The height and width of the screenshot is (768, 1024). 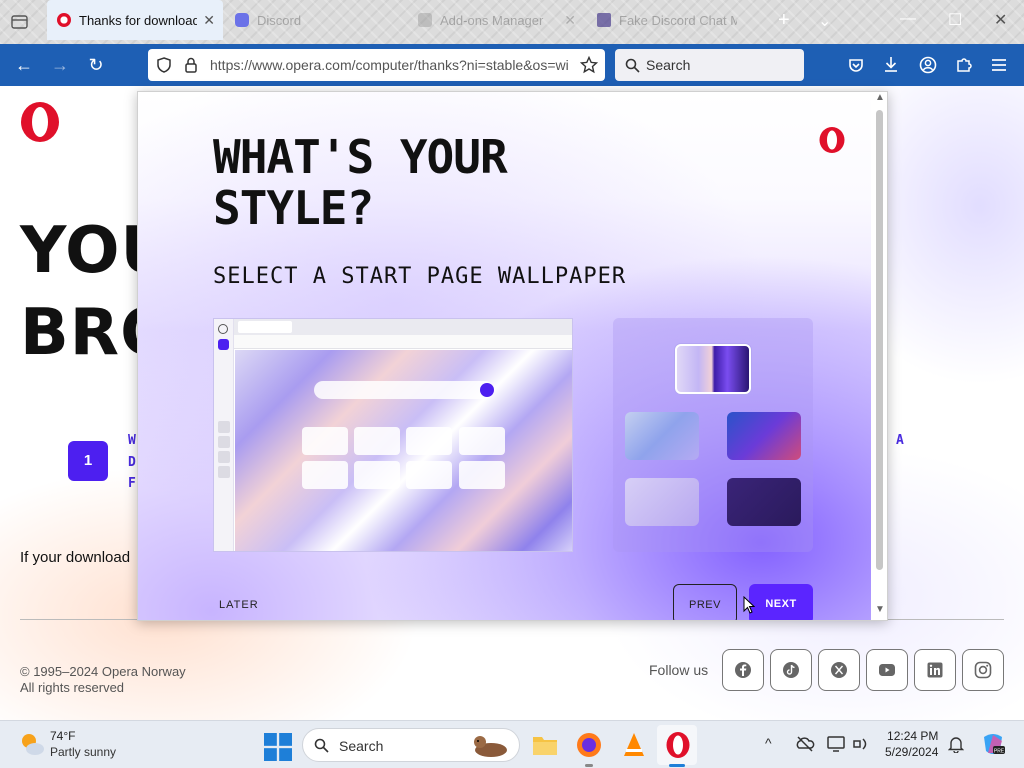 I want to click on search-placeholder: Search, so click(x=668, y=65).